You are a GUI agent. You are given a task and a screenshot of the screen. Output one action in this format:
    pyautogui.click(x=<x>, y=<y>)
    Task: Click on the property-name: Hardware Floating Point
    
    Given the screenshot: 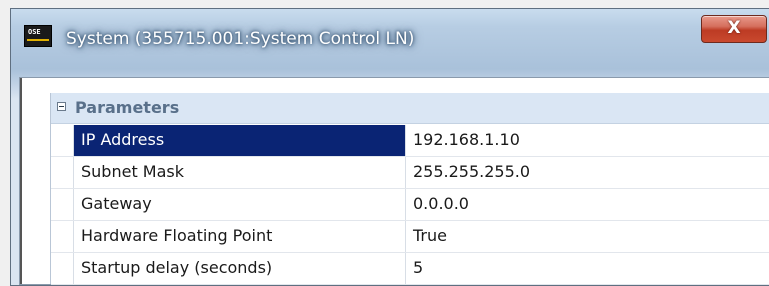 What is the action you would take?
    pyautogui.click(x=239, y=236)
    